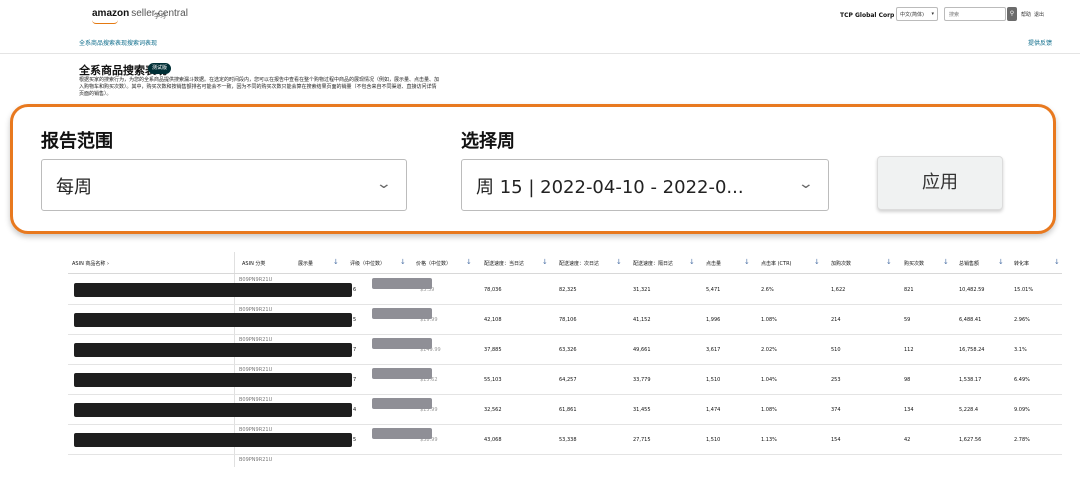 This screenshot has height=480, width=1080. Describe the element at coordinates (841, 263) in the screenshot. I see `col-cart-adds: 加购次数` at that location.